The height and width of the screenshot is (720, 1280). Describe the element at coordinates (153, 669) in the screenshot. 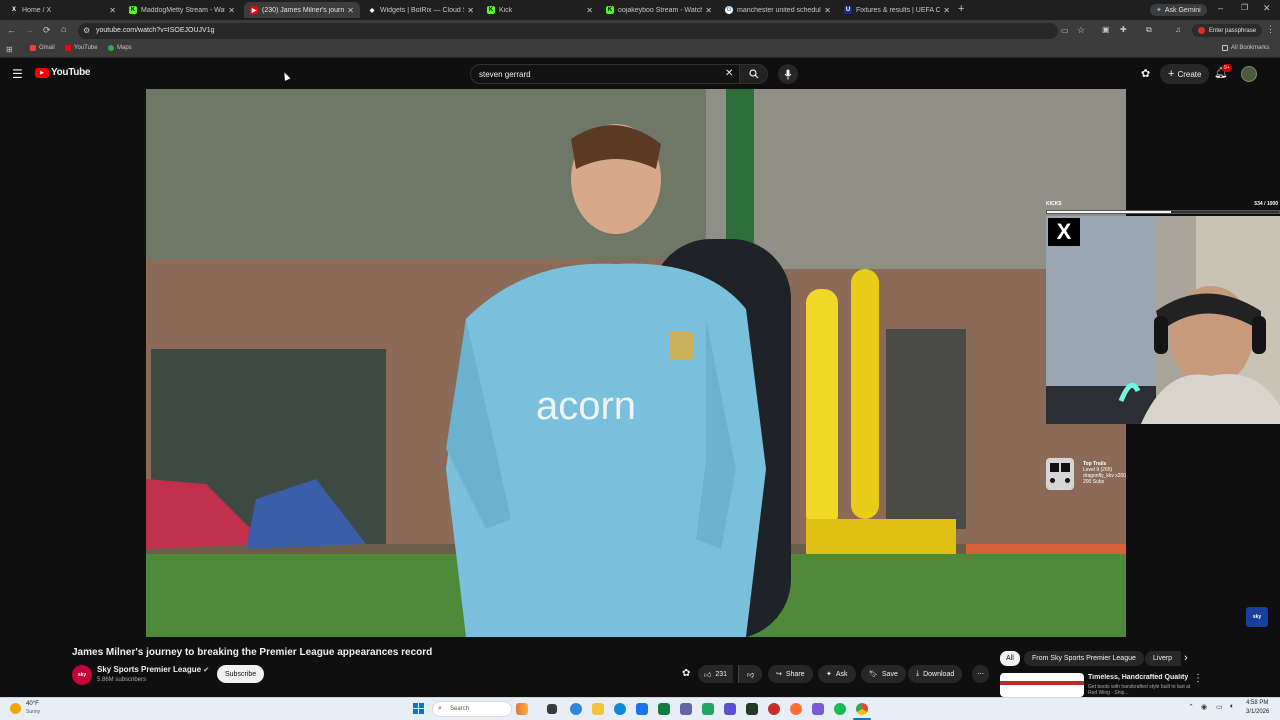

I see `channel-name: Sky Sports Premier League ✔` at that location.